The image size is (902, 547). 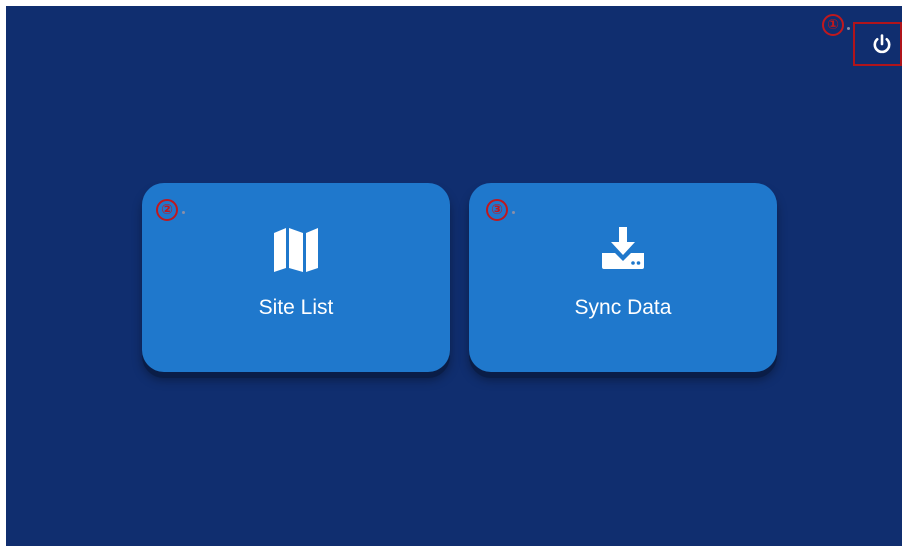 What do you see at coordinates (167, 210) in the screenshot?
I see `callout-2: ②` at bounding box center [167, 210].